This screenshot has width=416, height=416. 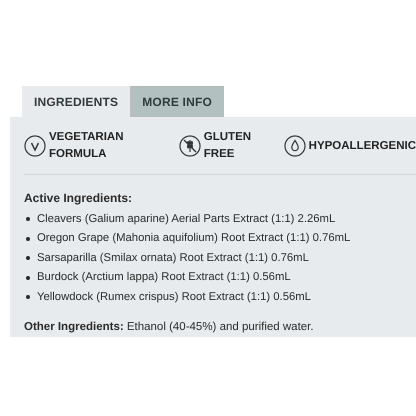 I want to click on ingredient-item: Oregon Grape (Mahonia aquifolium) Root Extract (1:1) 0.76mL, so click(x=193, y=238).